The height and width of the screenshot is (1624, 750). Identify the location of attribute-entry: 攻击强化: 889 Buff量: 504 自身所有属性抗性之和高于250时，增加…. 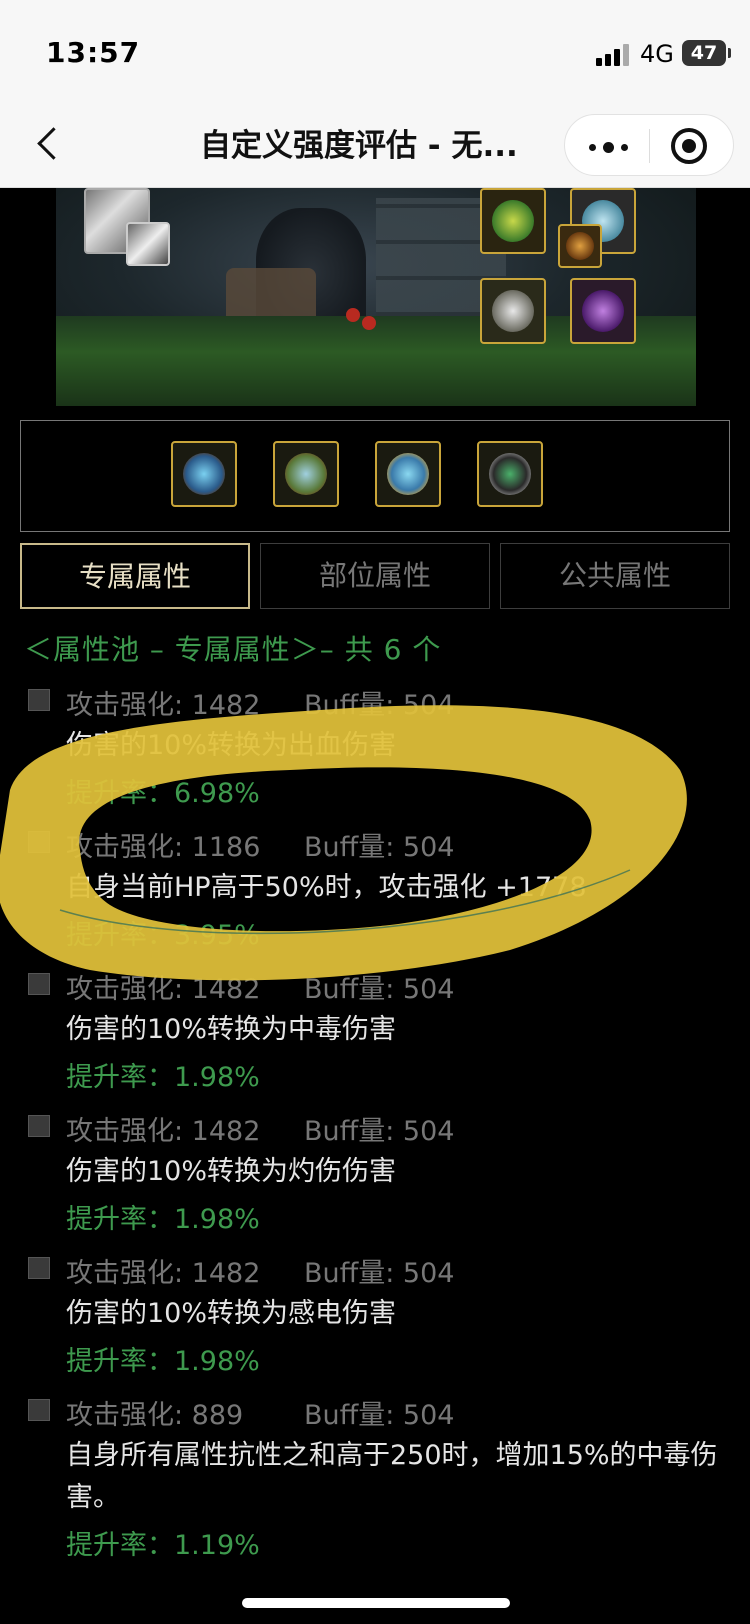
(379, 1483).